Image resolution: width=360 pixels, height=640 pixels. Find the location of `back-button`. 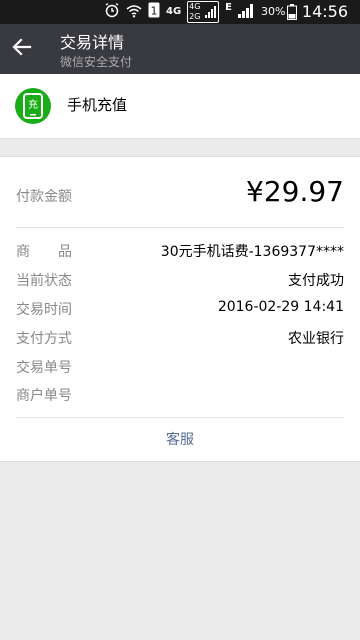

back-button is located at coordinates (22, 49).